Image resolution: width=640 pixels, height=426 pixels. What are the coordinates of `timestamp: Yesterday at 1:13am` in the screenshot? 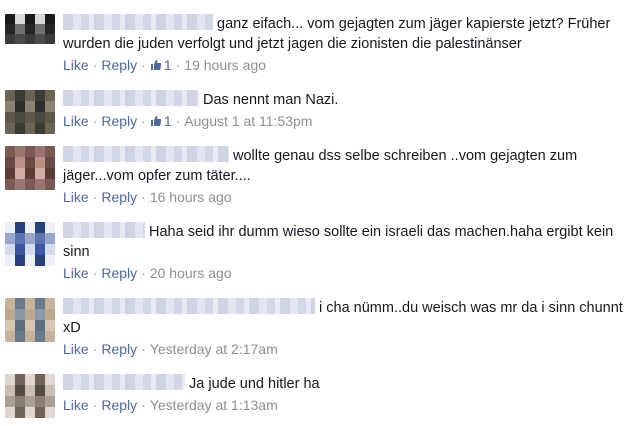 It's located at (214, 405).